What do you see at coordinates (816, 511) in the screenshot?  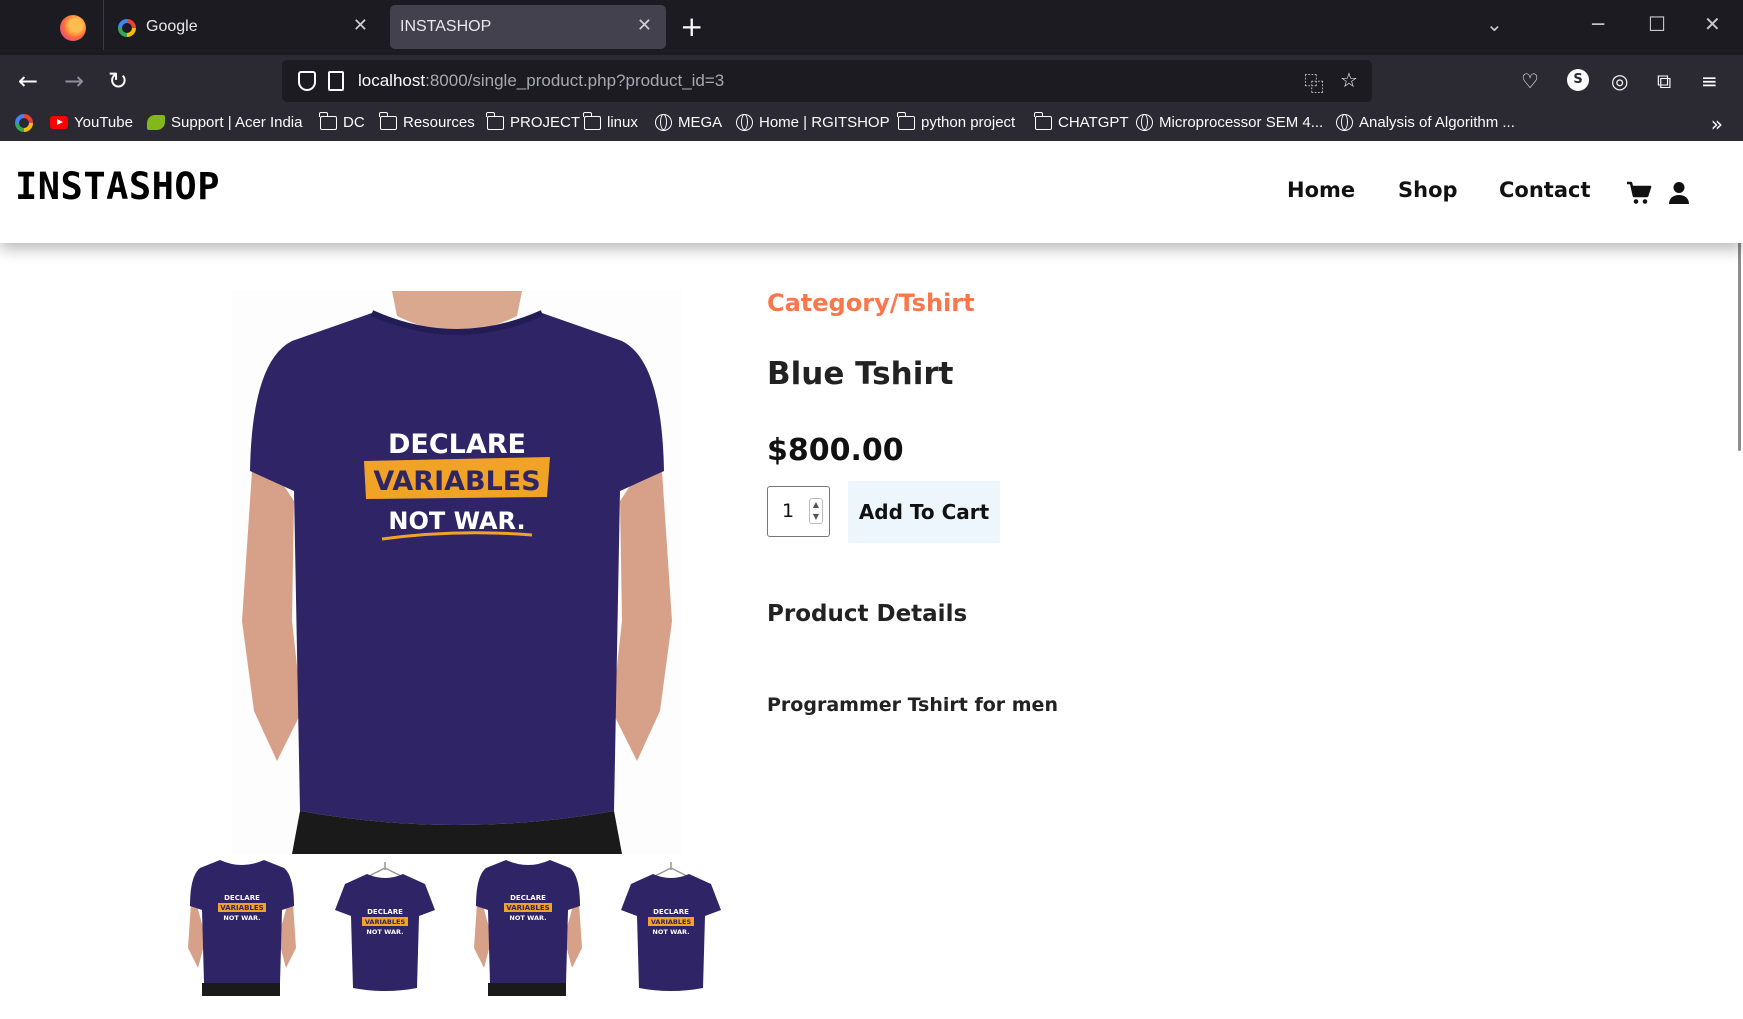 I see `quantity-stepper: ▲ ▼` at bounding box center [816, 511].